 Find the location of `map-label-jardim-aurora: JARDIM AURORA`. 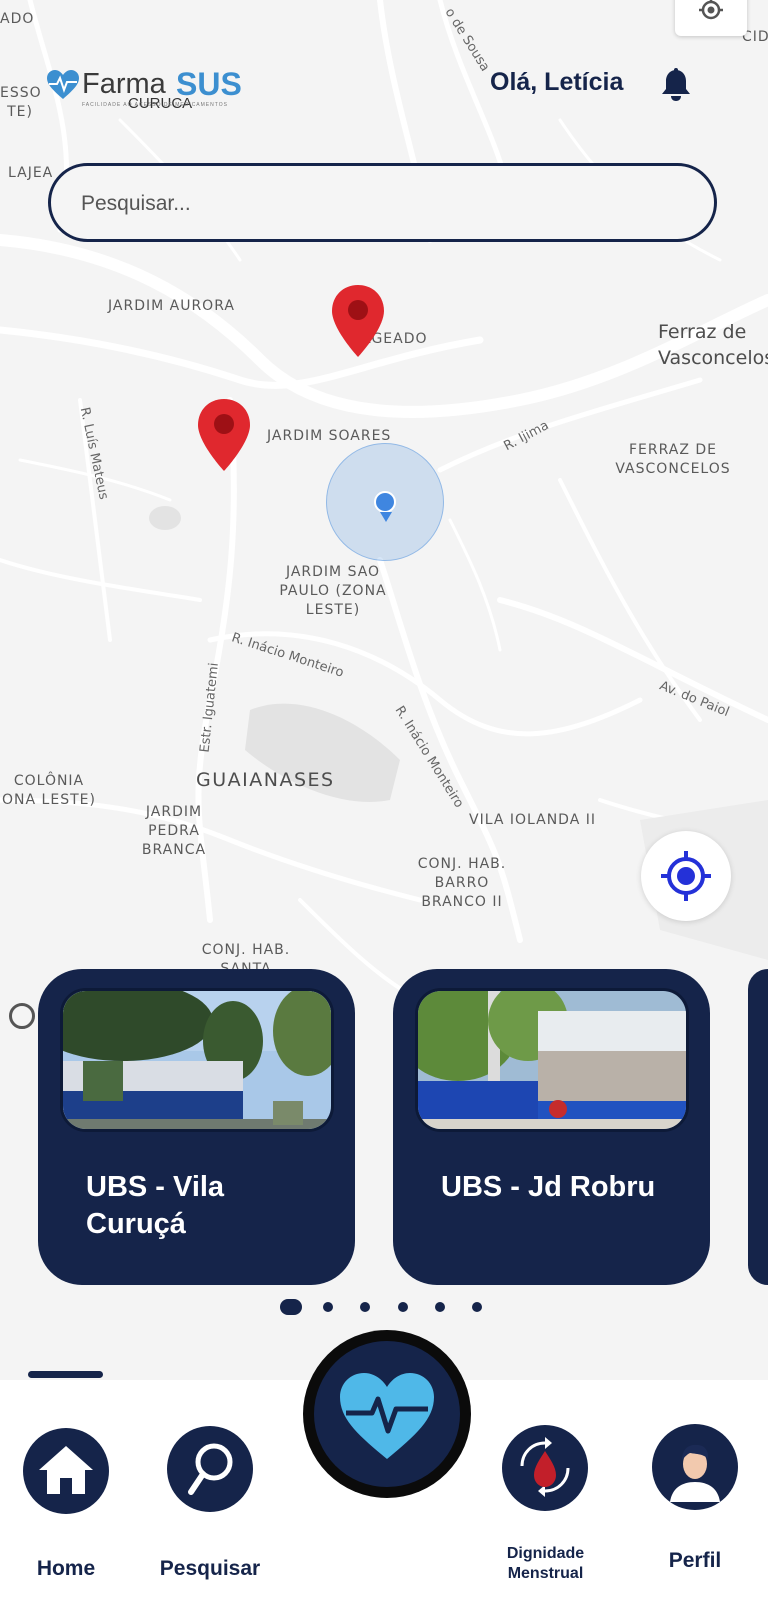

map-label-jardim-aurora: JARDIM AURORA is located at coordinates (171, 306).